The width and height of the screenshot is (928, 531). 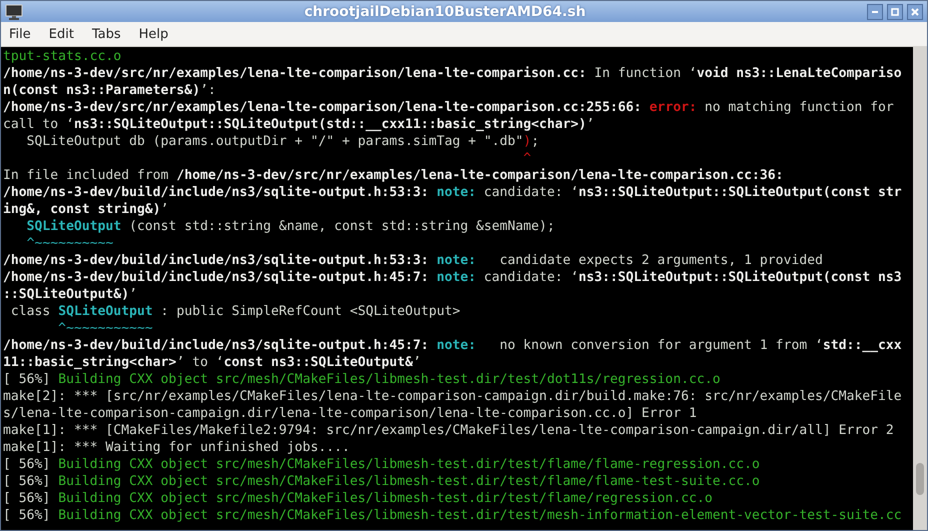 I want to click on menu-item: Edit, so click(x=63, y=34).